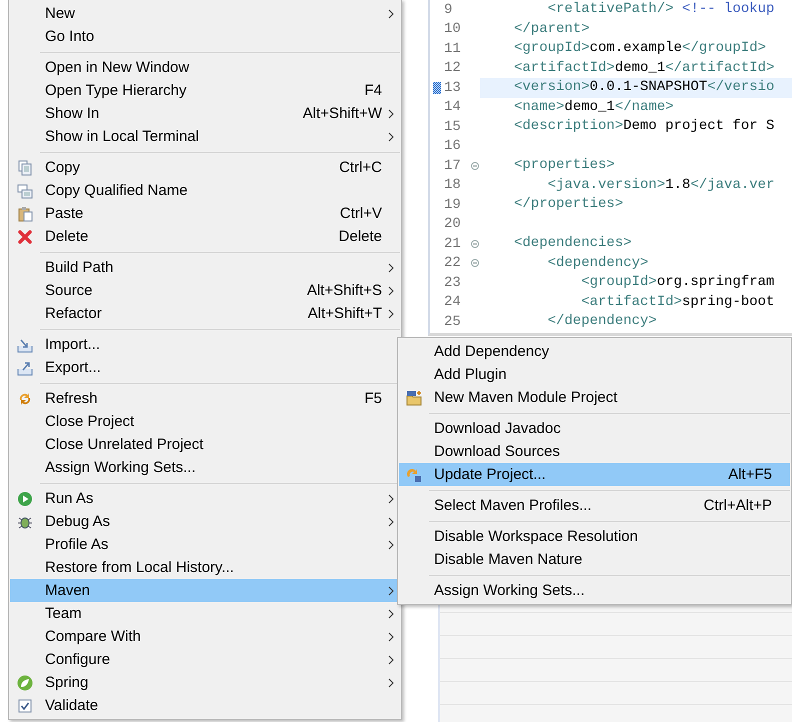  I want to click on code-line: <properties>, so click(564, 165).